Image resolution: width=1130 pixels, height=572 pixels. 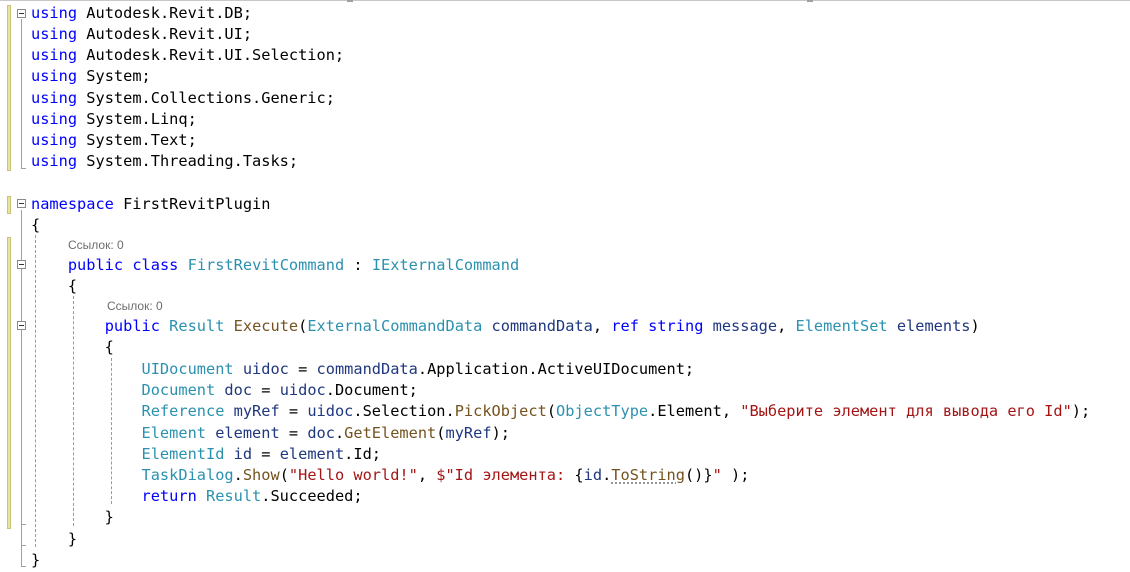 I want to click on code-token-method: PickObject, so click(x=500, y=411).